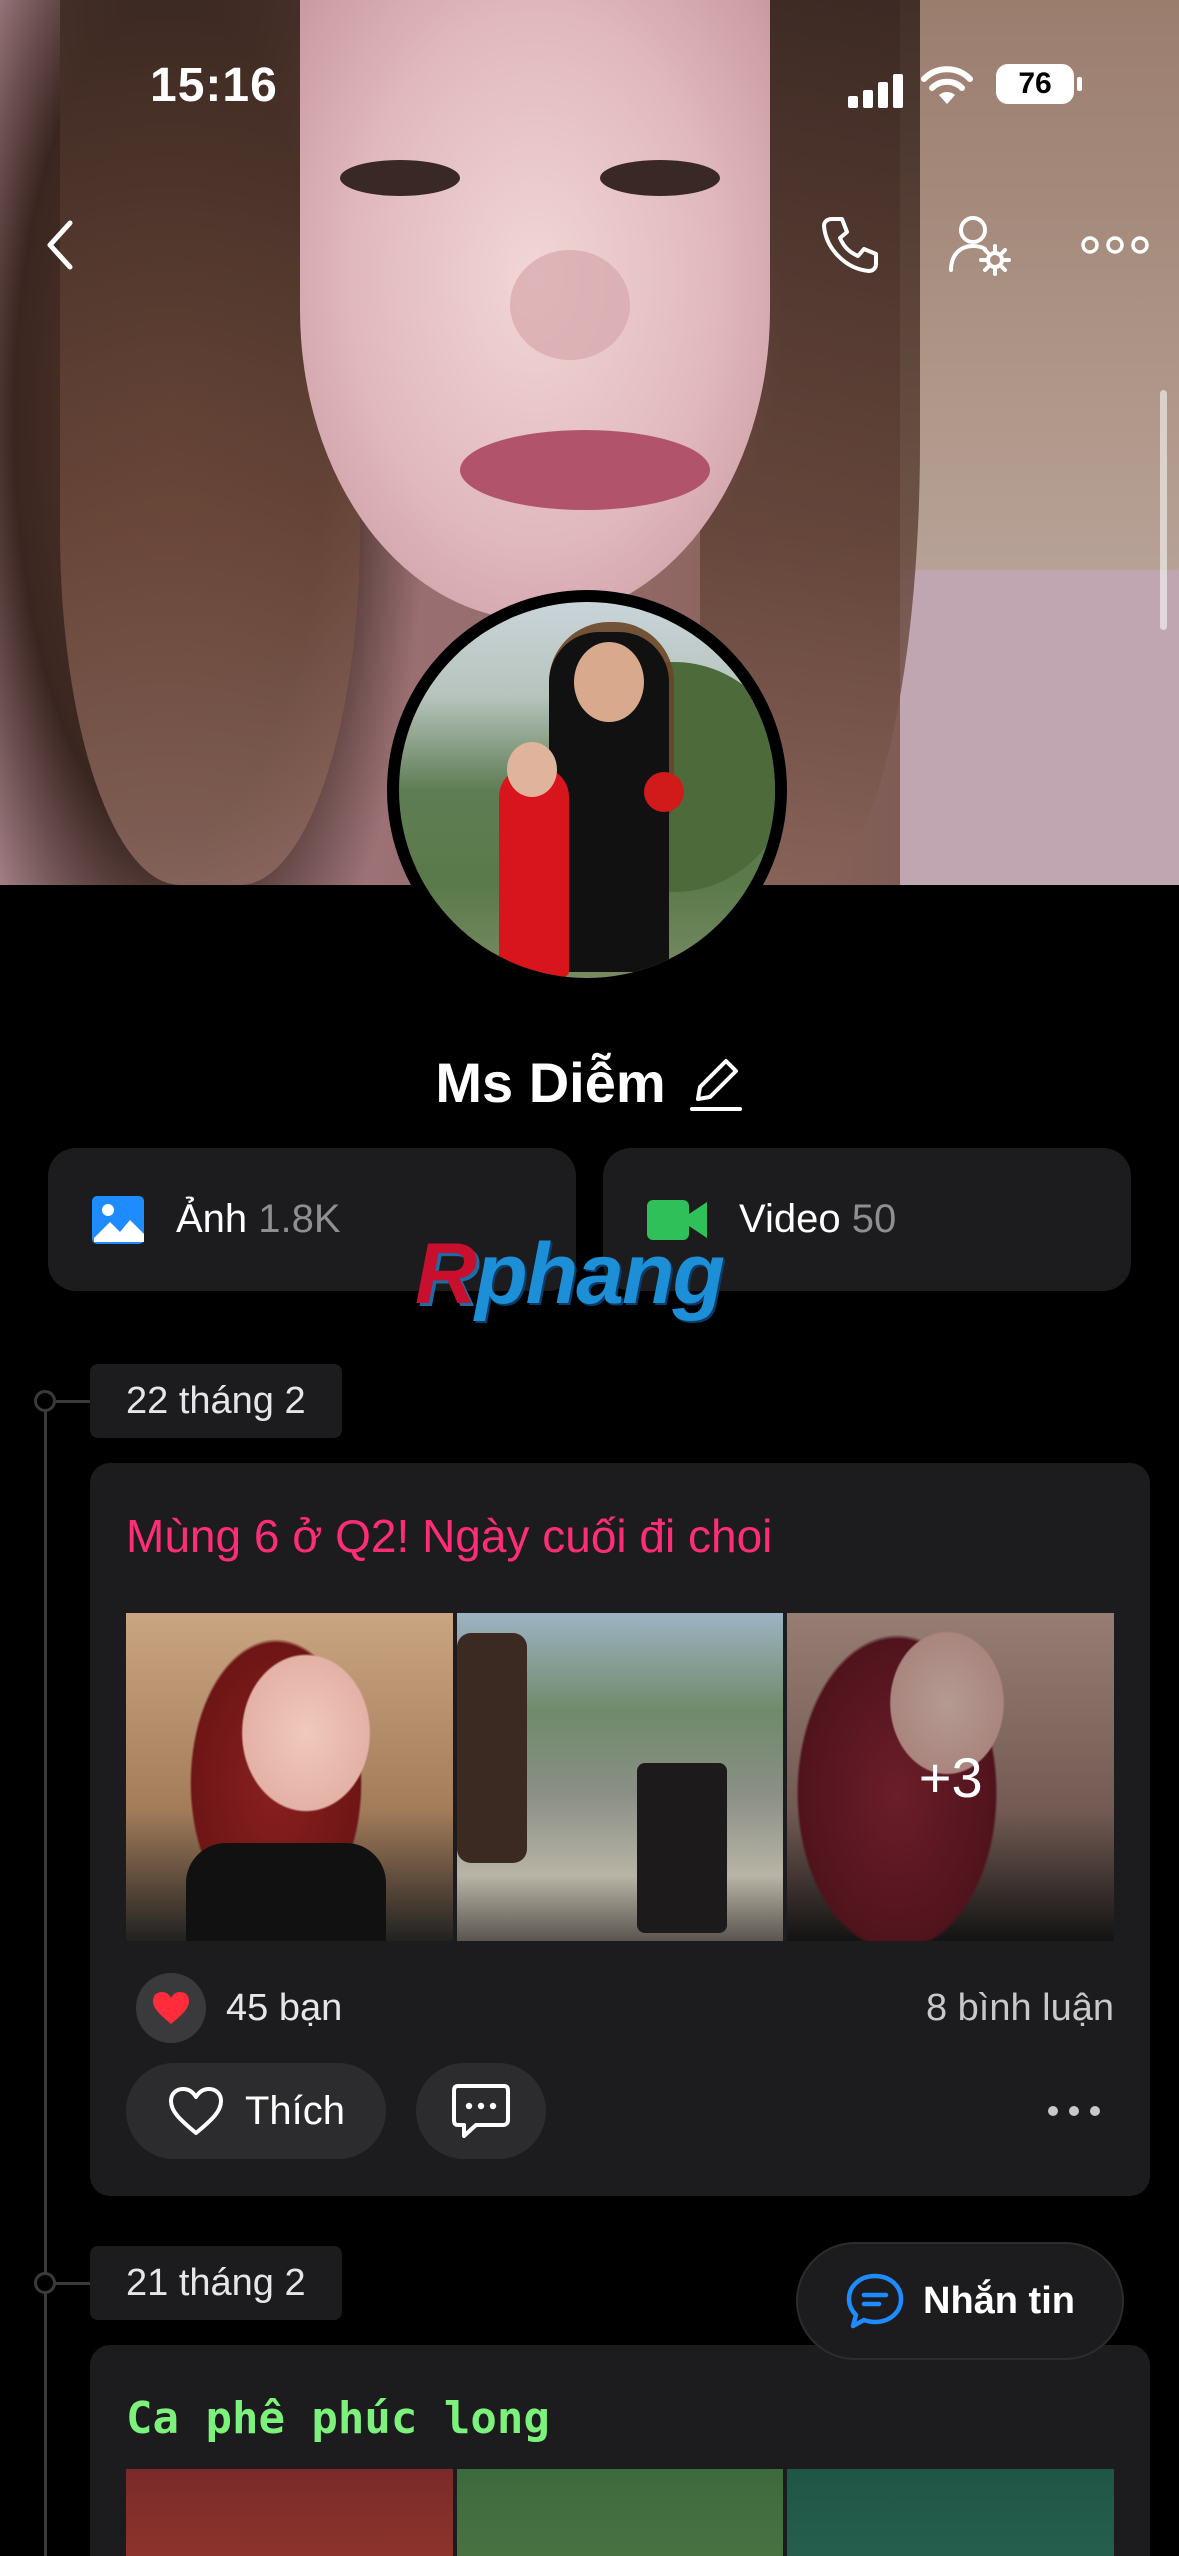  I want to click on cellular-signal-icon, so click(878, 91).